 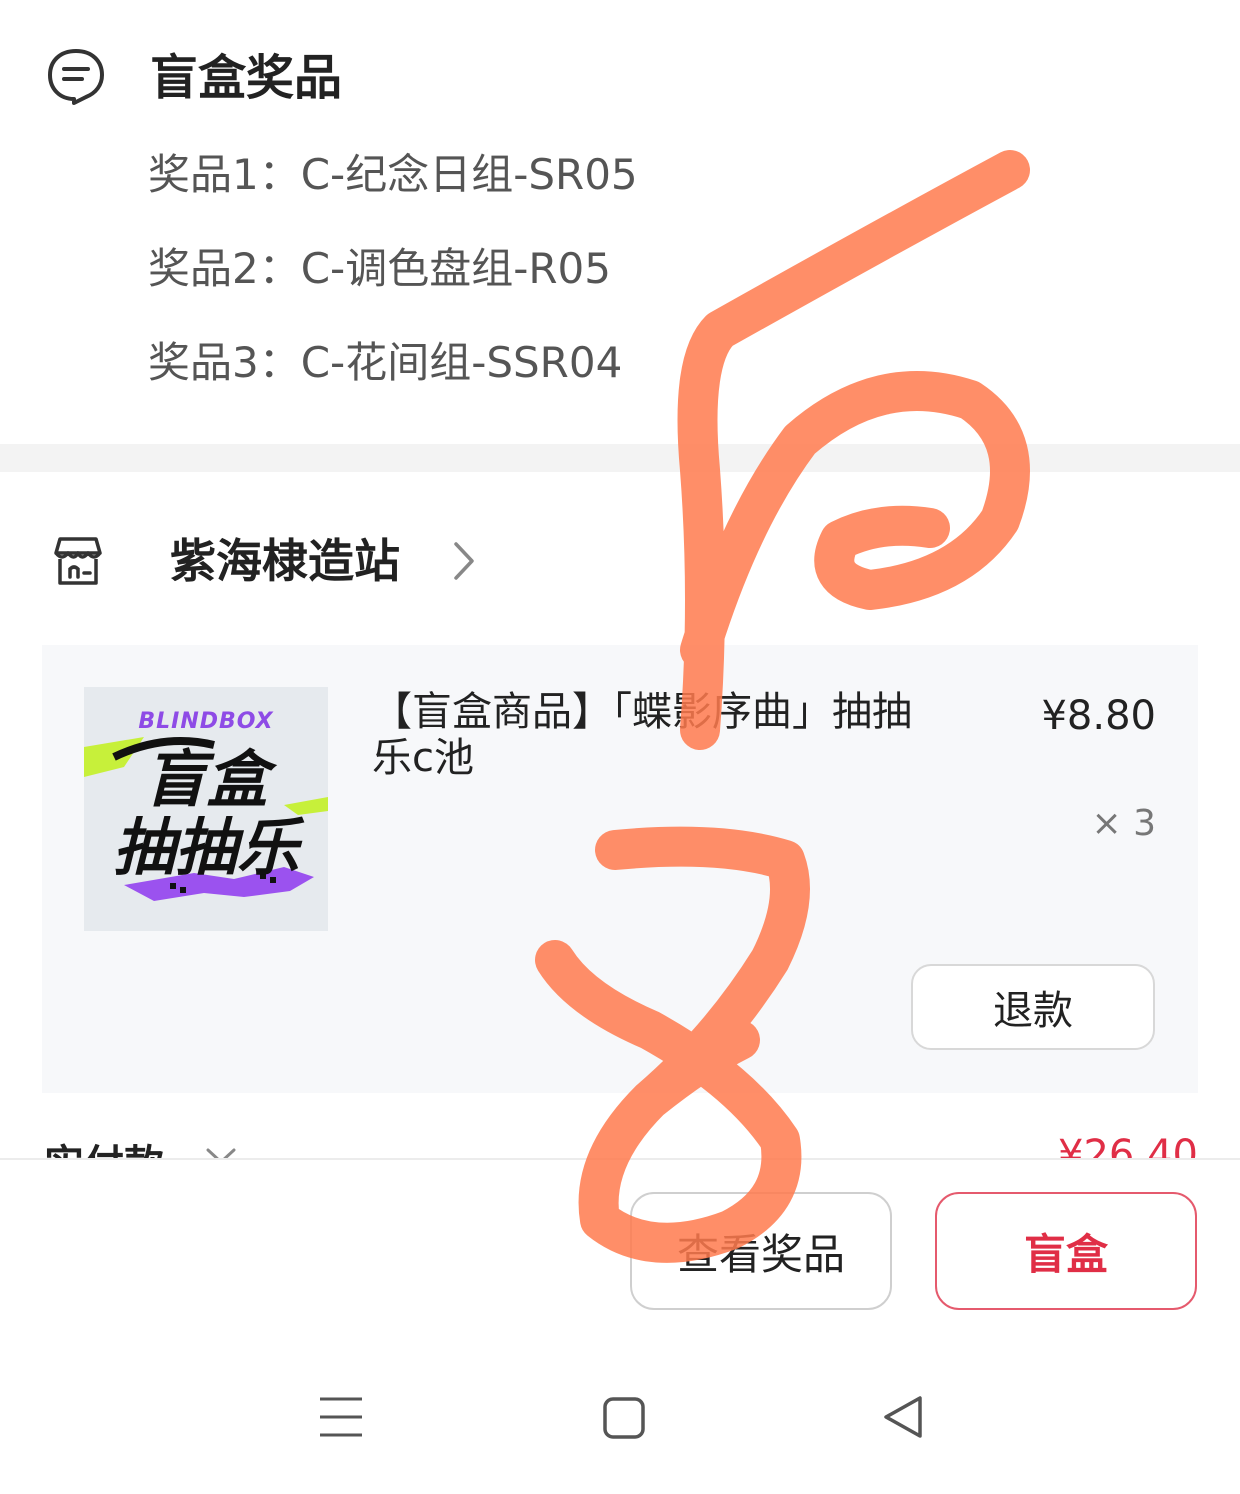 I want to click on square-home-icon, so click(x=624, y=1418).